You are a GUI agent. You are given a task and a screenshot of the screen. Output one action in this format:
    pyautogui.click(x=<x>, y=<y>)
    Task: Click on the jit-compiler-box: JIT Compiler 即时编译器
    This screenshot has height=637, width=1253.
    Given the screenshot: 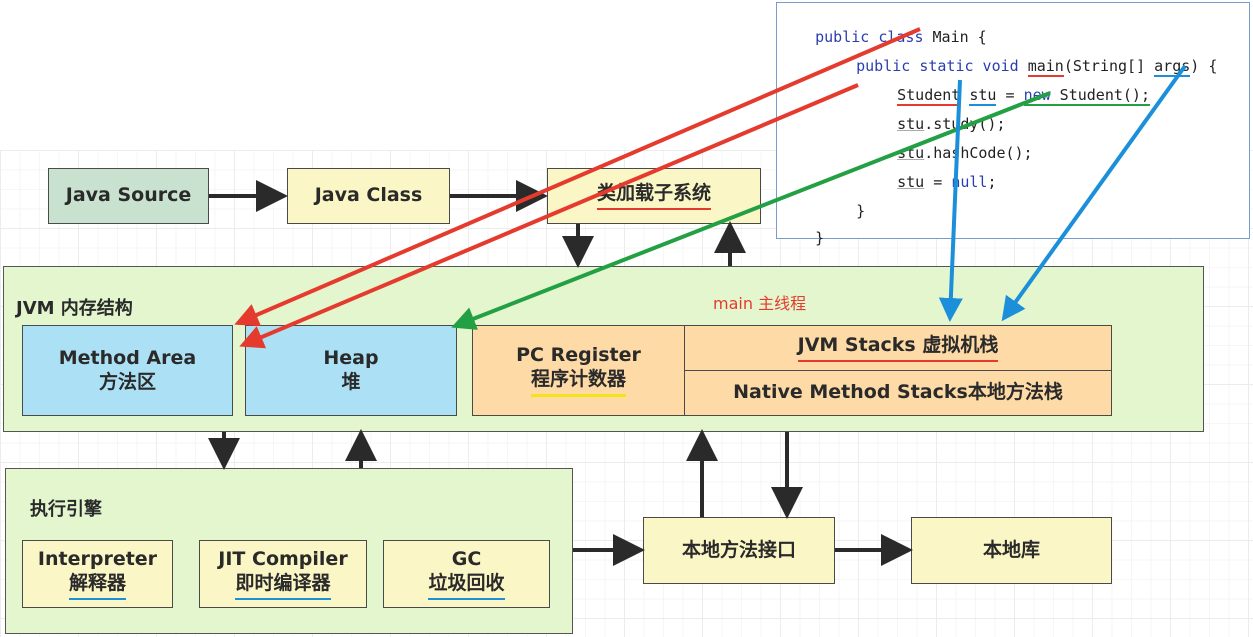 What is the action you would take?
    pyautogui.click(x=283, y=574)
    